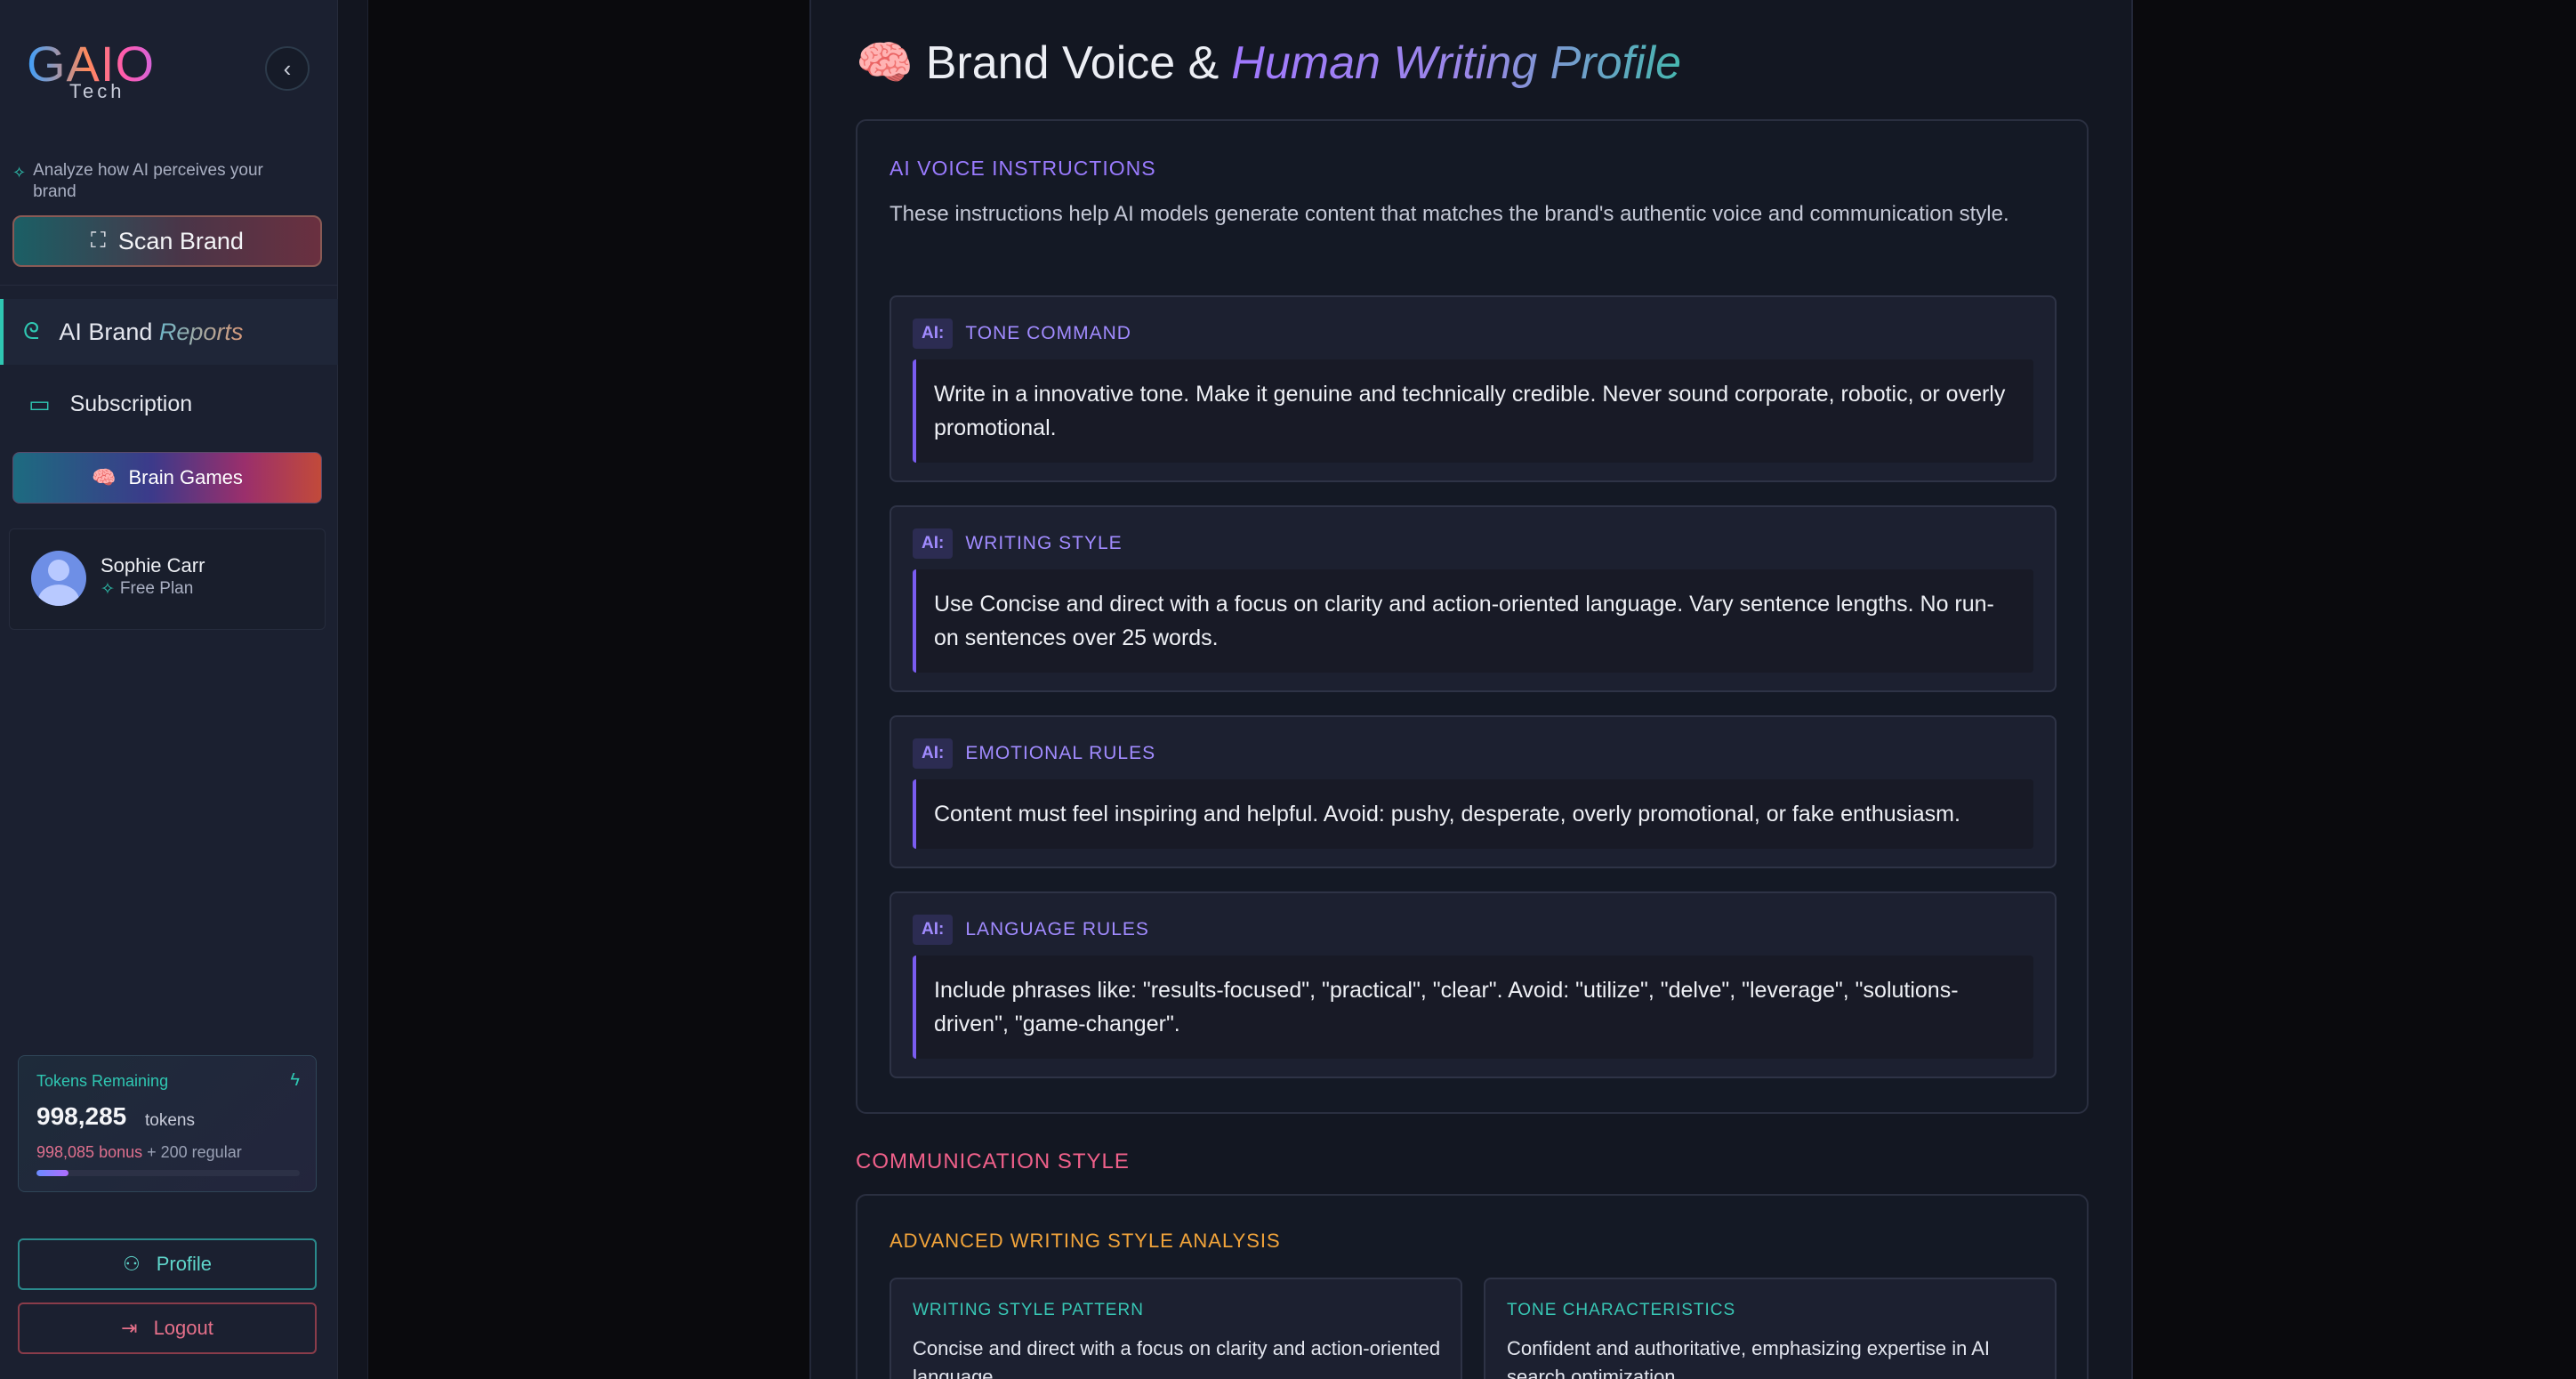  What do you see at coordinates (81, 1116) in the screenshot?
I see `tokens-count: 998,285` at bounding box center [81, 1116].